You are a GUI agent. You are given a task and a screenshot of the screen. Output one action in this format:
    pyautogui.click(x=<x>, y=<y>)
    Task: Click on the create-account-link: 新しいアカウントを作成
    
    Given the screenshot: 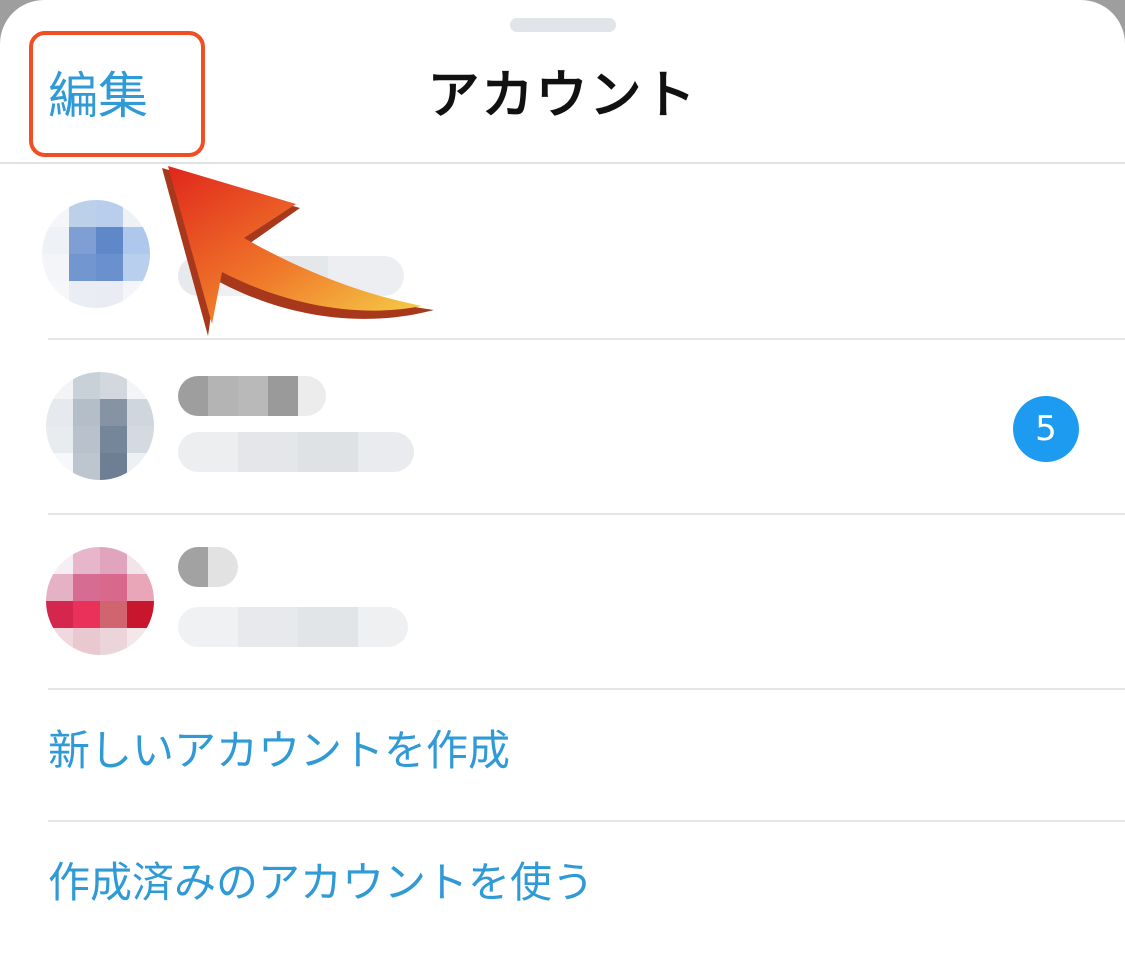 What is the action you would take?
    pyautogui.click(x=279, y=751)
    